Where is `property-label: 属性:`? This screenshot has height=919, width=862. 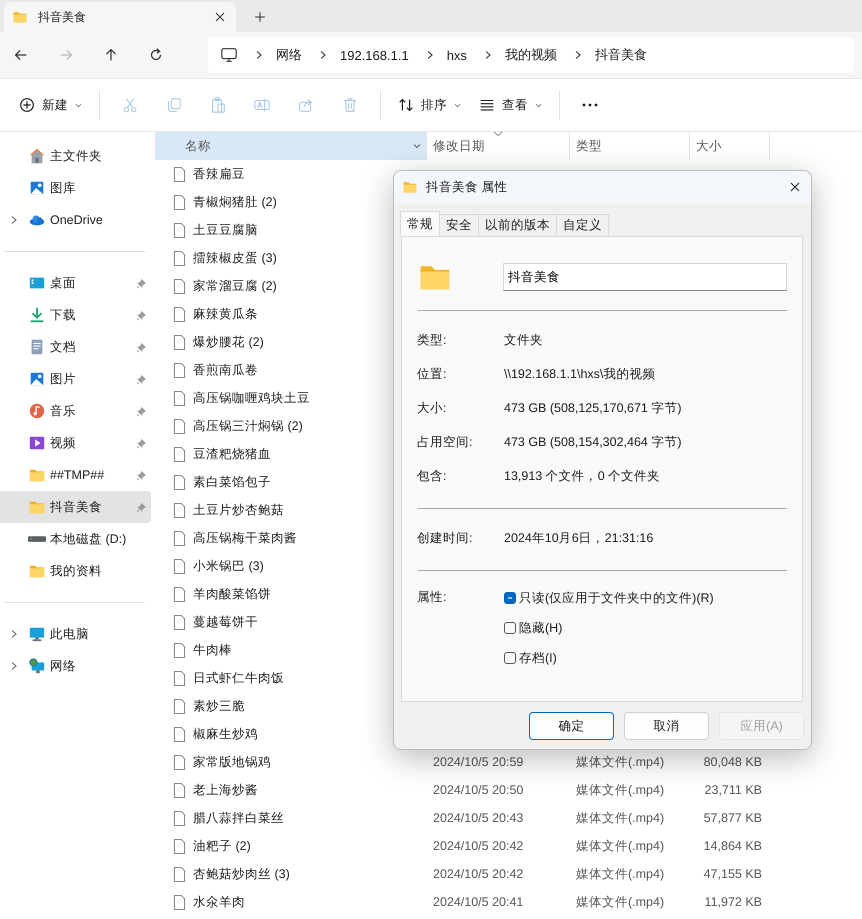 property-label: 属性: is located at coordinates (432, 597).